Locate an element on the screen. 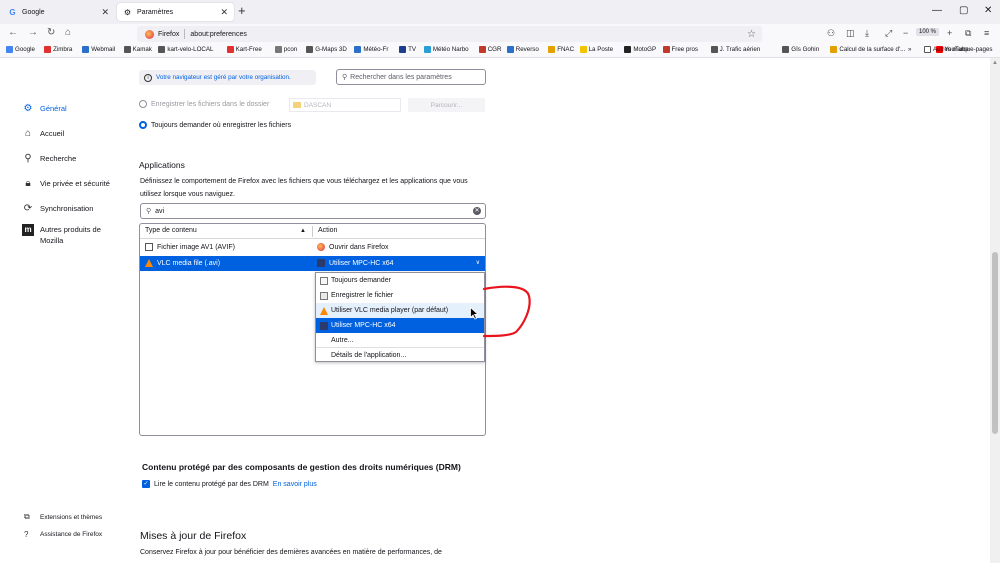 This screenshot has width=1000, height=563. bookmark-favicon-icon is located at coordinates (162, 49).